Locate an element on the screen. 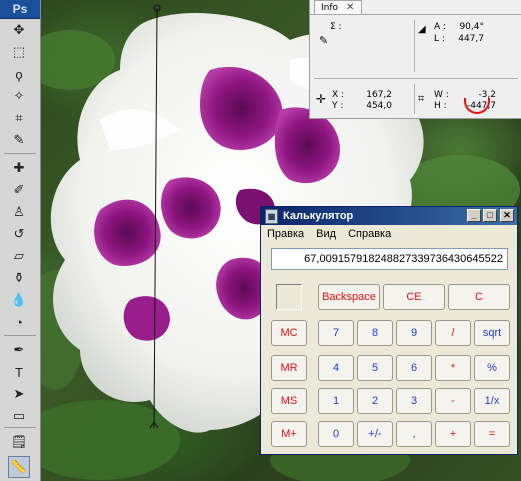 The width and height of the screenshot is (521, 481). paint-bucket-tool-icon: ⚱ is located at coordinates (19, 278).